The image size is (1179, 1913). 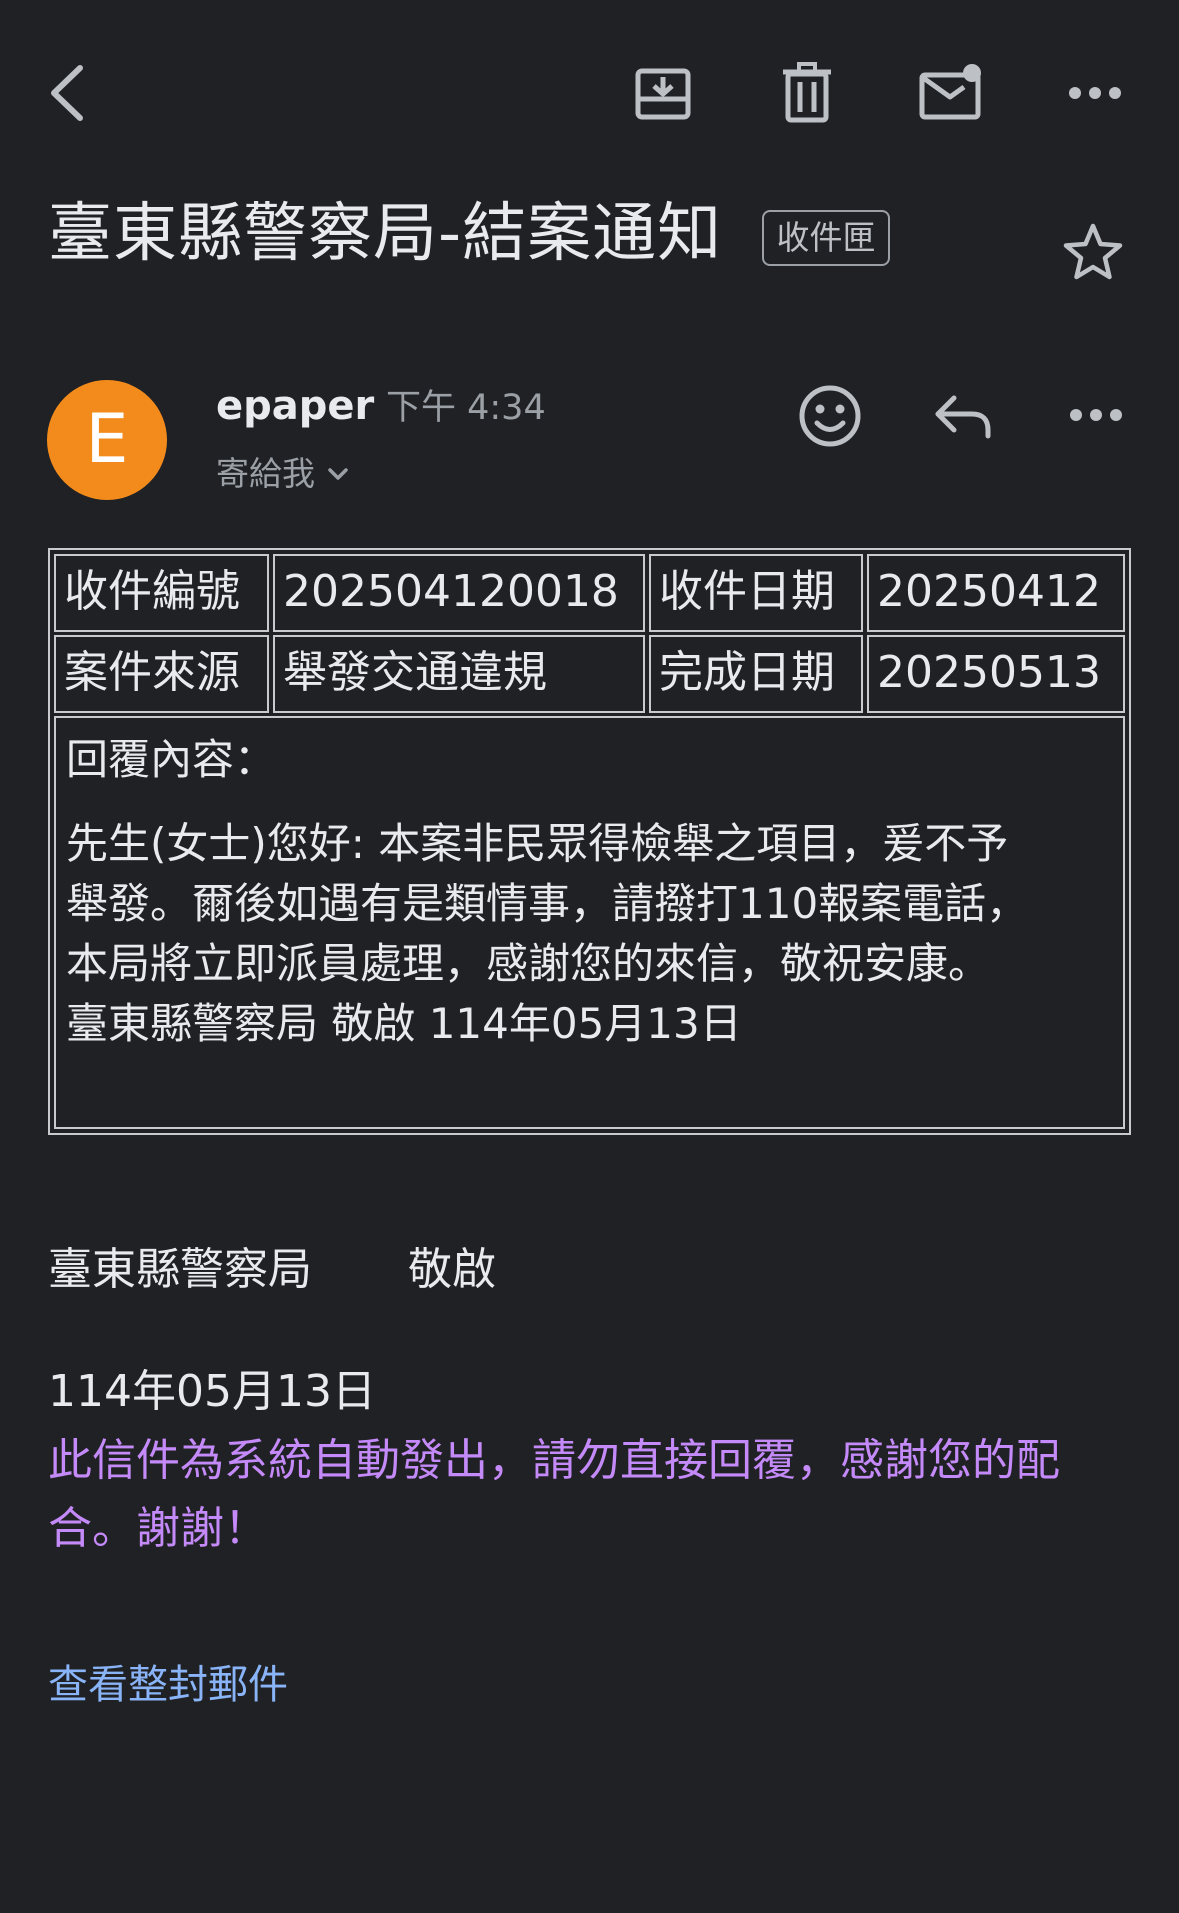 I want to click on mail-unread-icon, so click(x=950, y=92).